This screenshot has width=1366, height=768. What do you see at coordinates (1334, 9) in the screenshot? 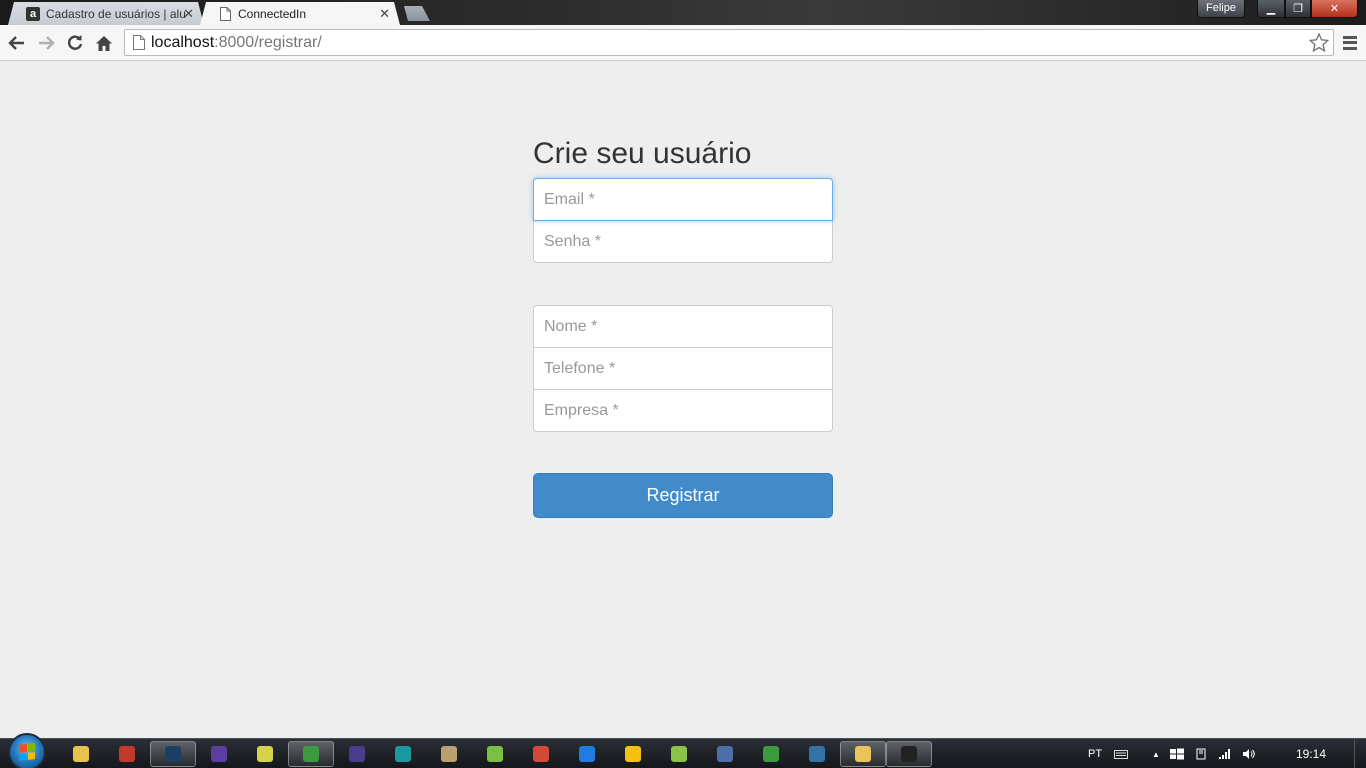
I see `close-window-button: ✕` at bounding box center [1334, 9].